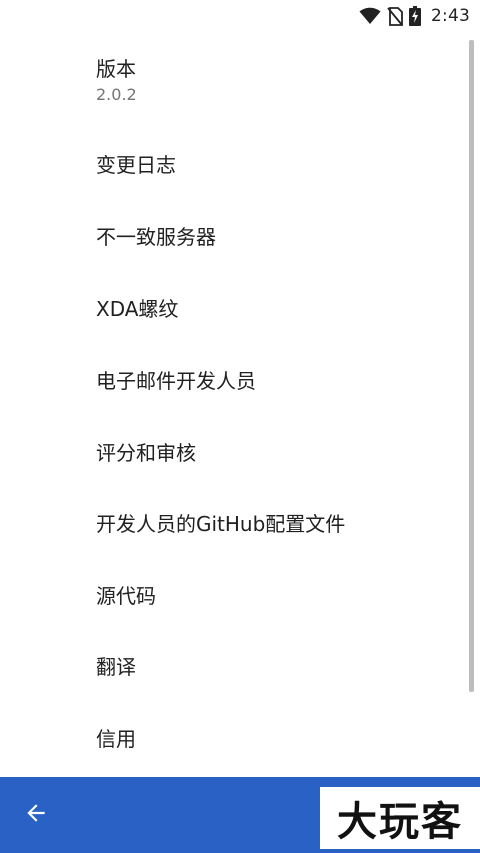  I want to click on list-item-discord: 不一致服务器, so click(276, 237).